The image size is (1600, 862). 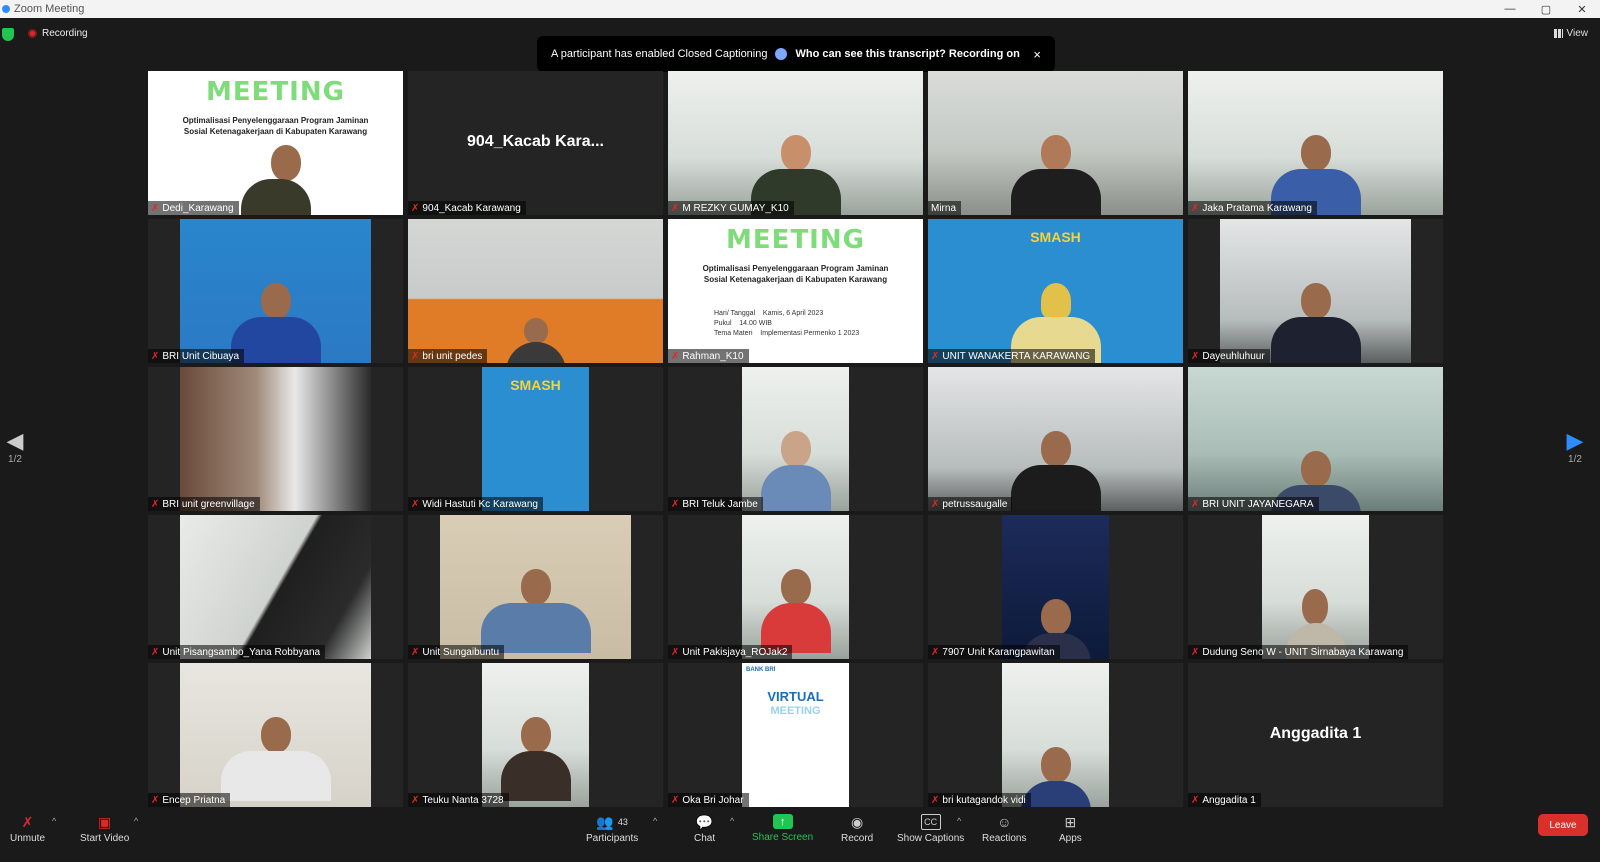 I want to click on participant-namebar: ✗ Unit Pisangsambo_Yana Robbyana, so click(x=237, y=652).